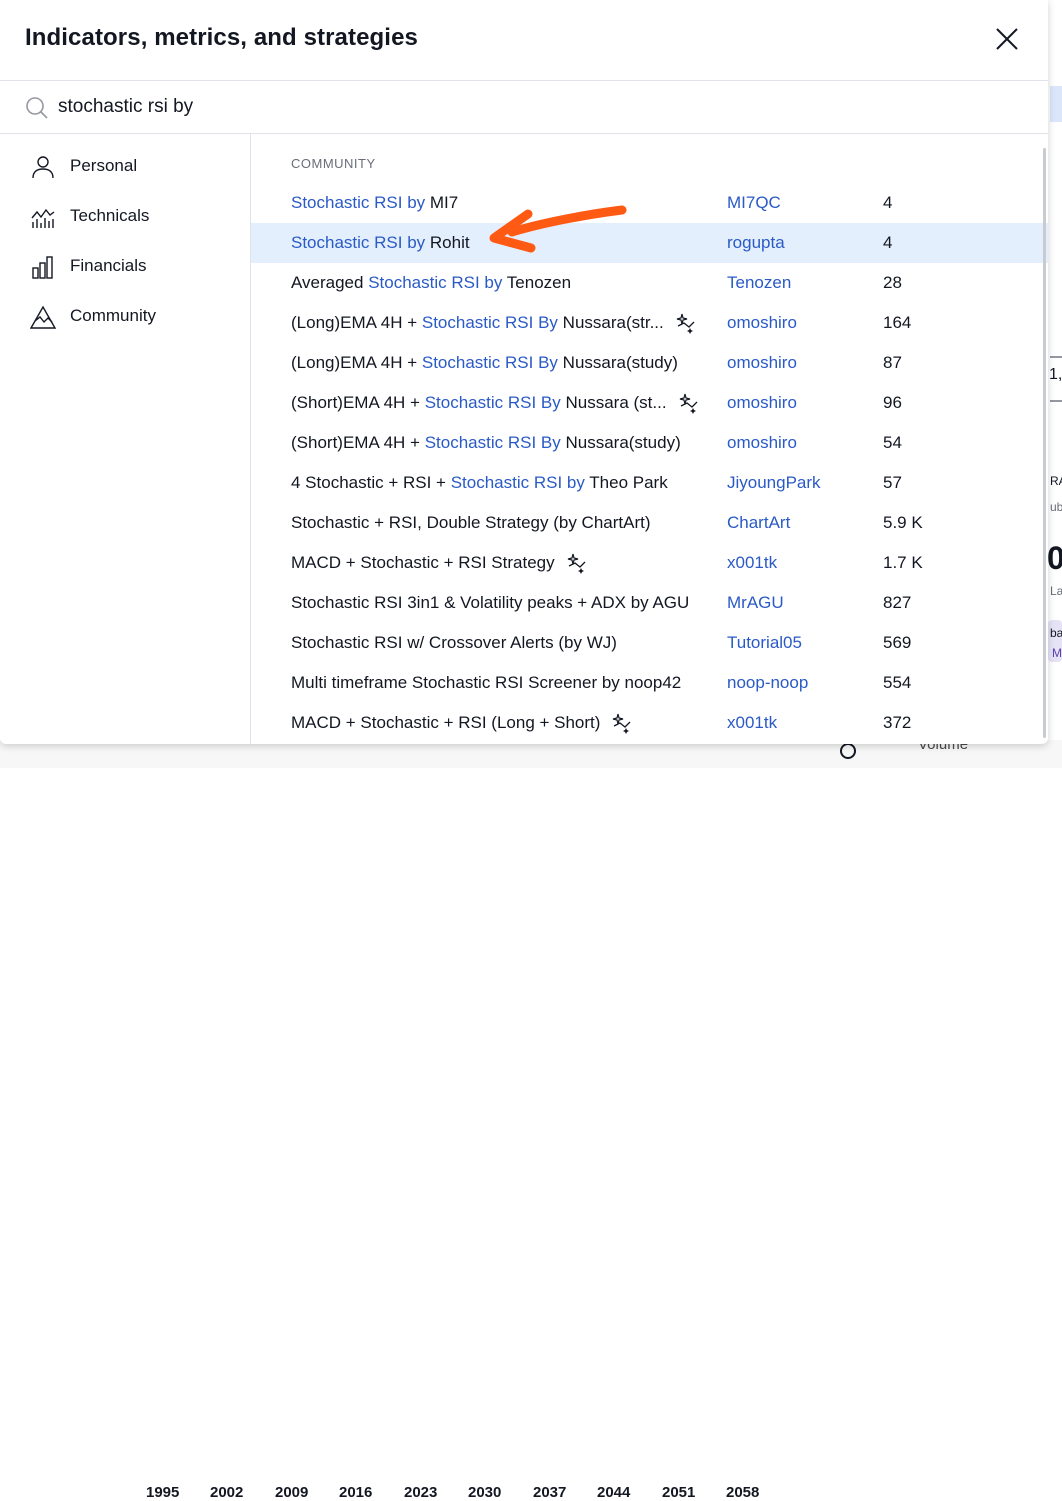 This screenshot has width=1062, height=1501. I want to click on year-label: 2044, so click(614, 1492).